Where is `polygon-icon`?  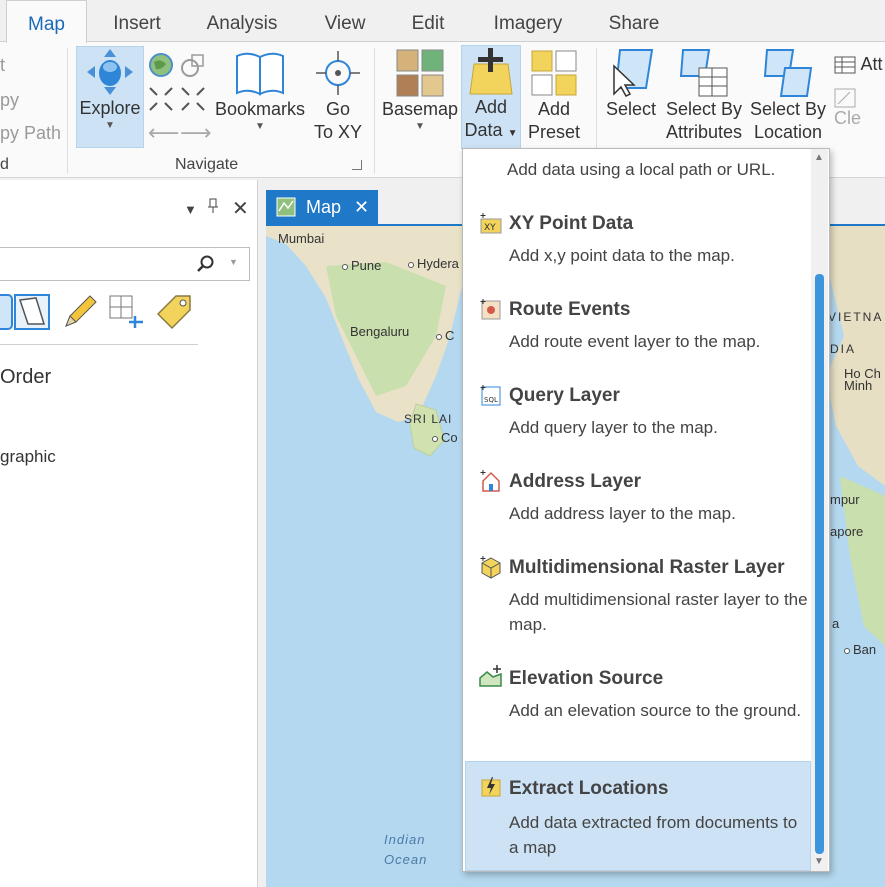
polygon-icon is located at coordinates (32, 312).